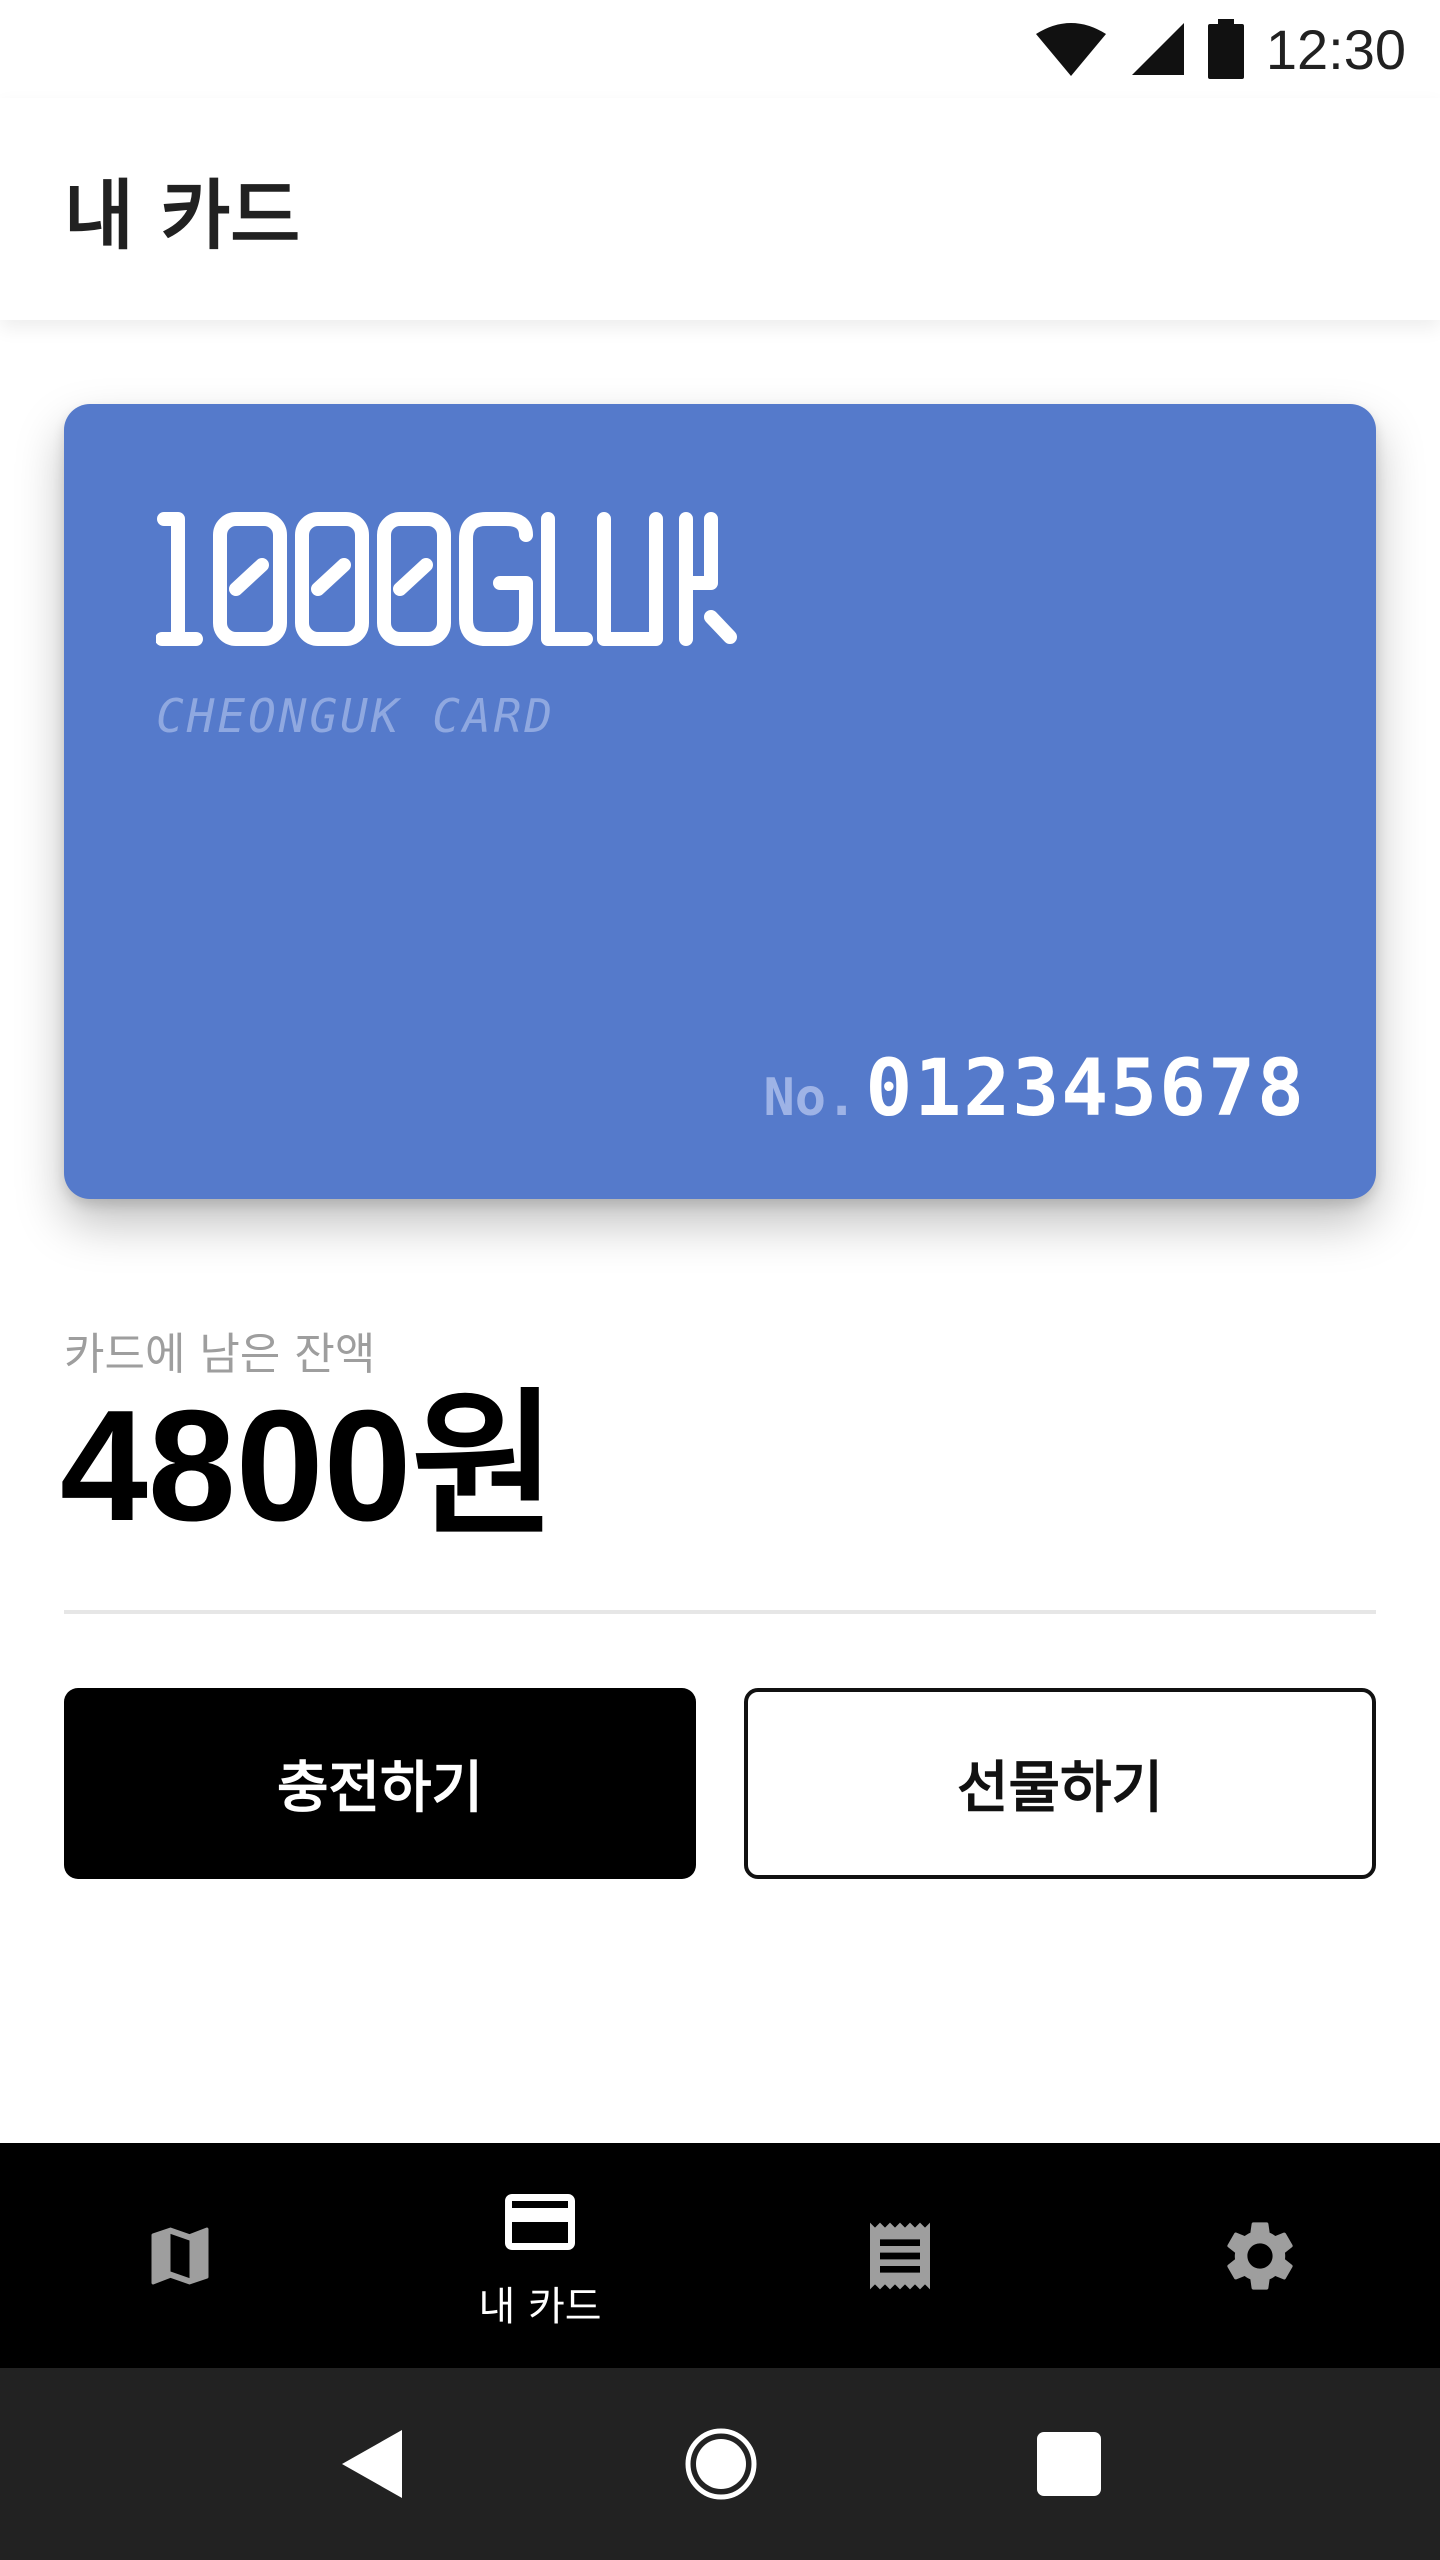  What do you see at coordinates (372, 2464) in the screenshot?
I see `back-icon` at bounding box center [372, 2464].